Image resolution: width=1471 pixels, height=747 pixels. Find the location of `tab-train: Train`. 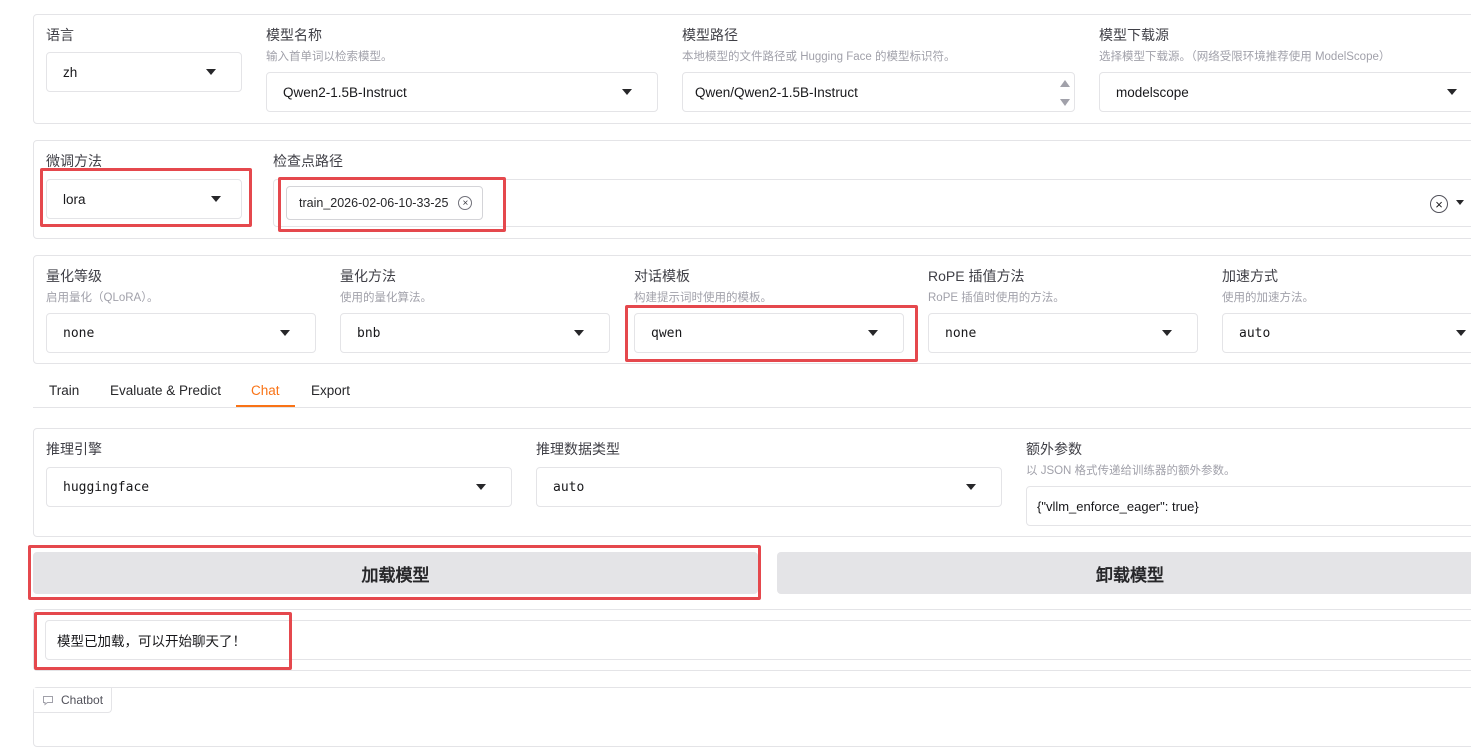

tab-train: Train is located at coordinates (64, 390).